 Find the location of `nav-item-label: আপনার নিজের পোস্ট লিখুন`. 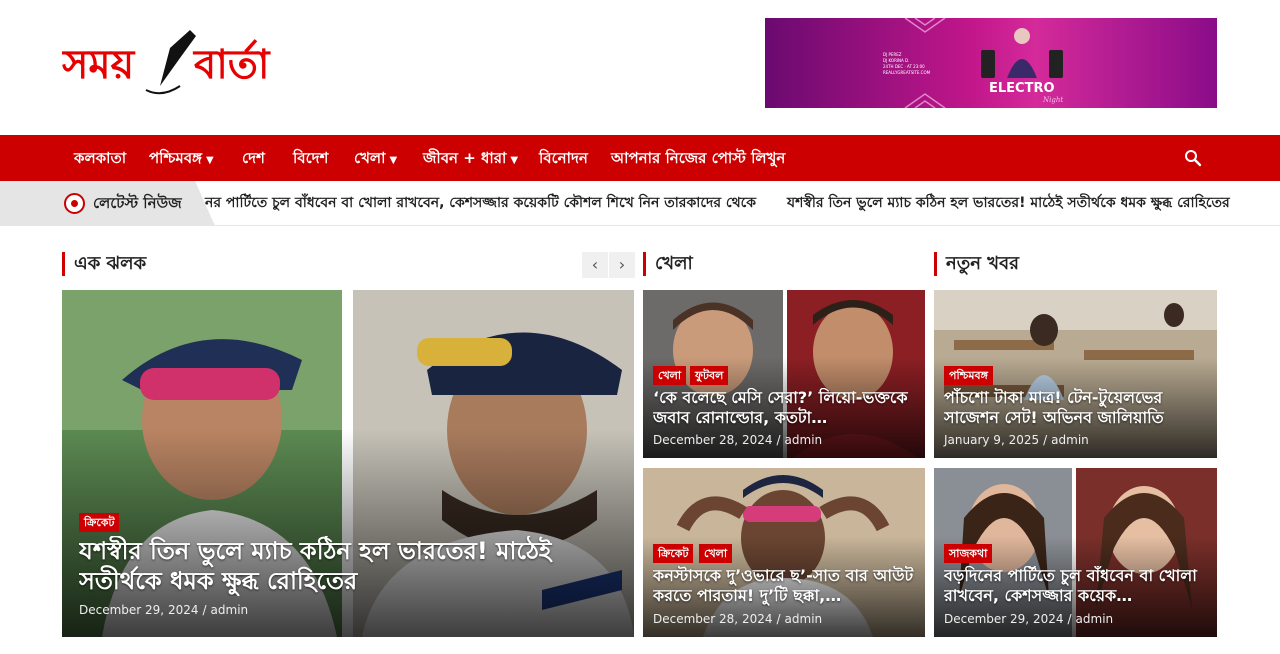

nav-item-label: আপনার নিজের পোস্ট লিখুন is located at coordinates (698, 158).